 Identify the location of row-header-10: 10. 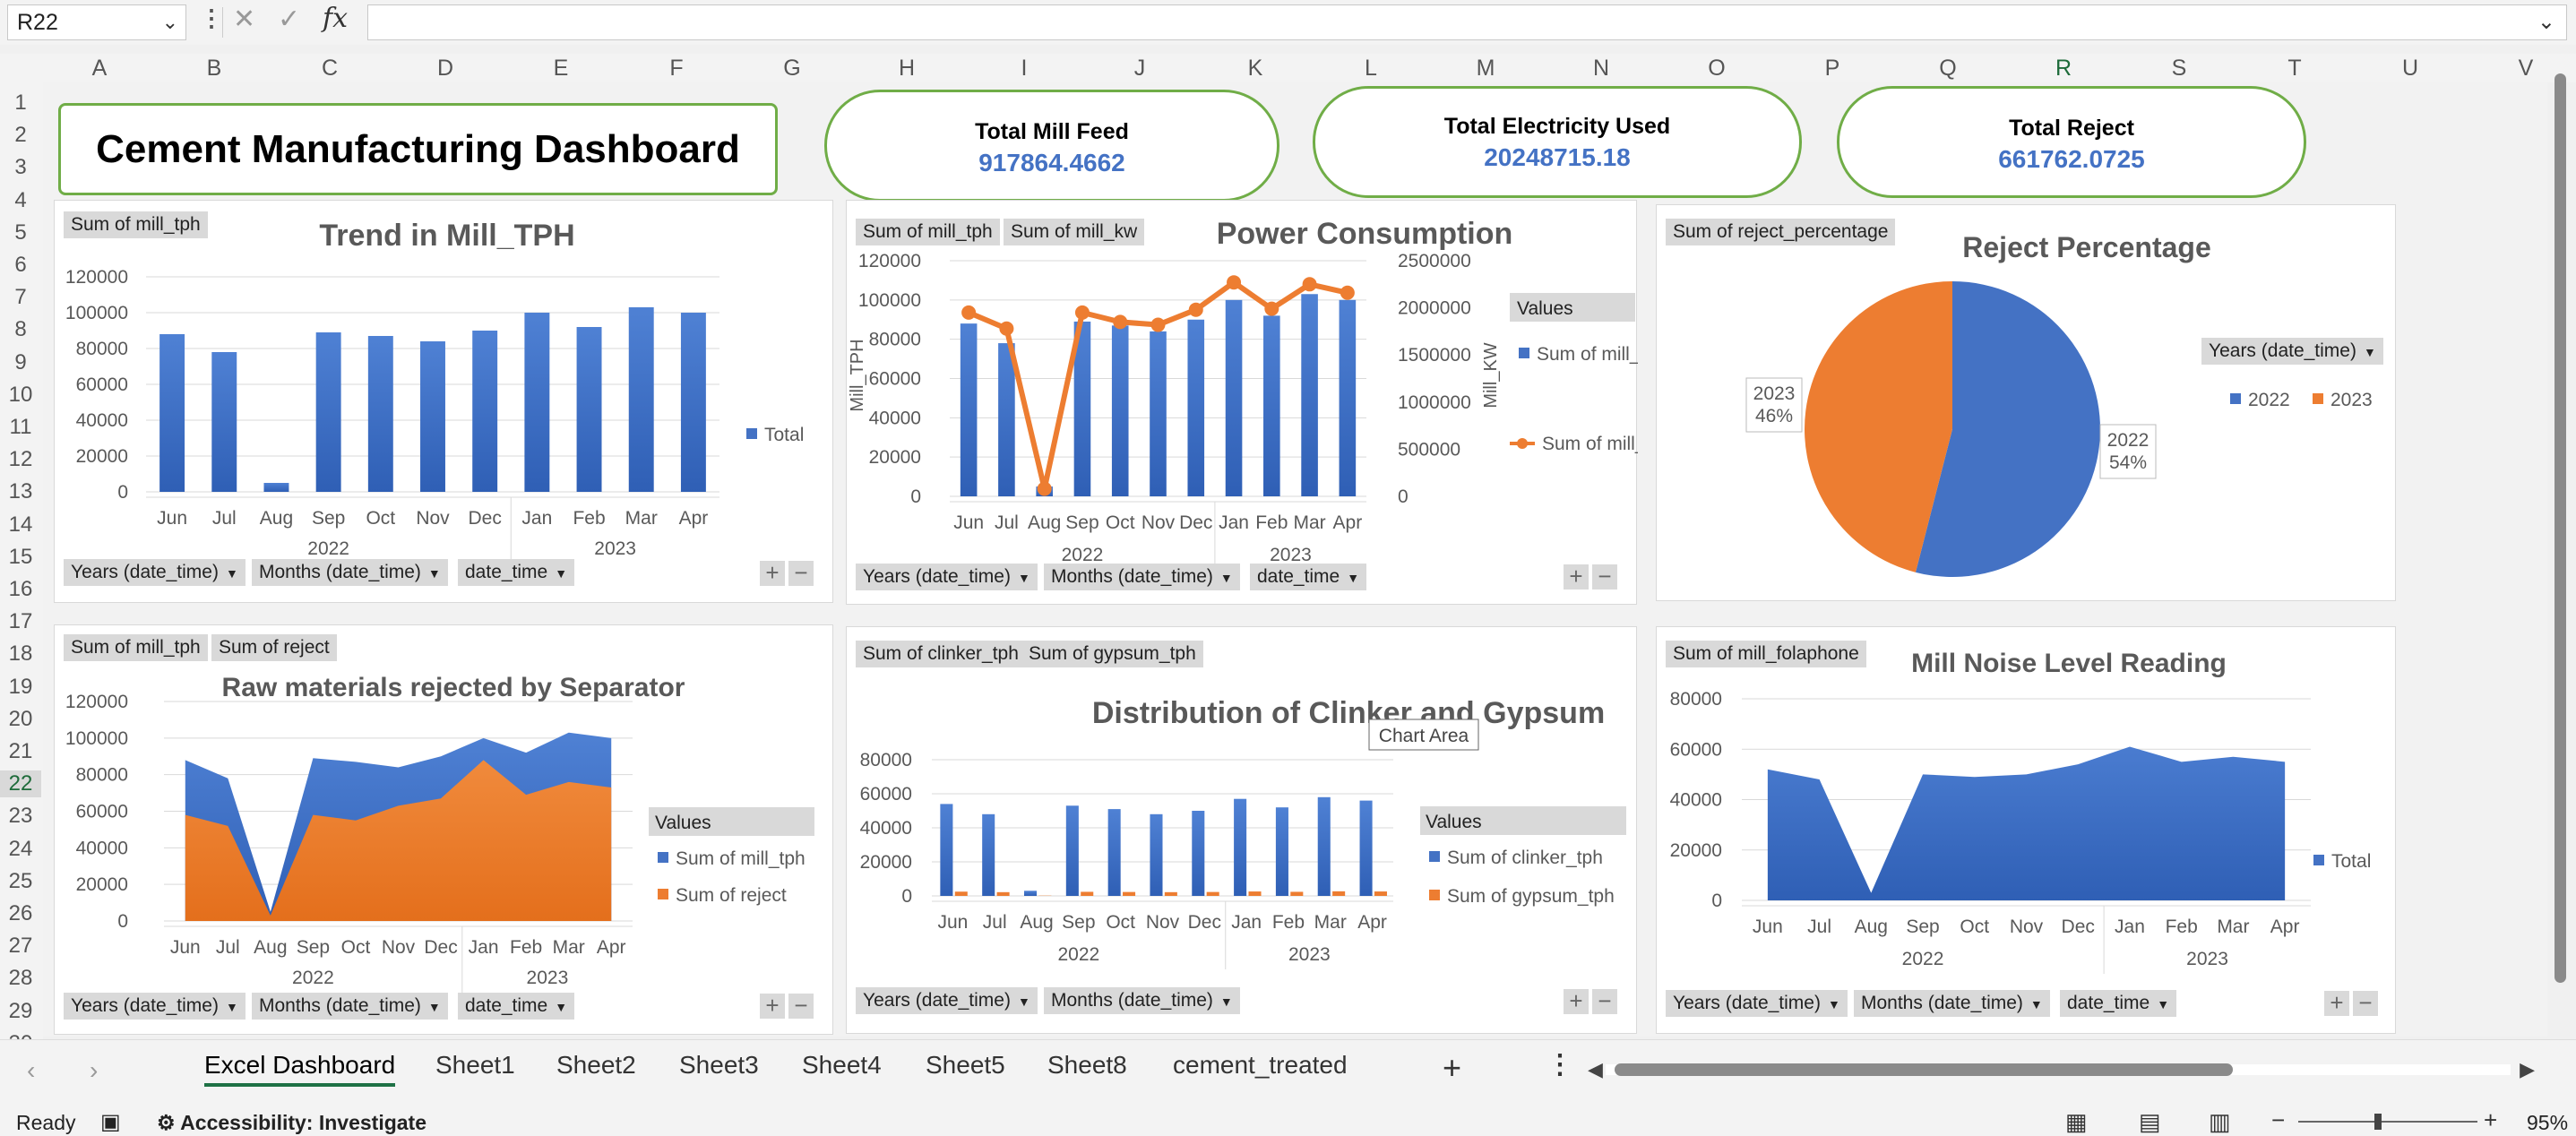
(20, 395).